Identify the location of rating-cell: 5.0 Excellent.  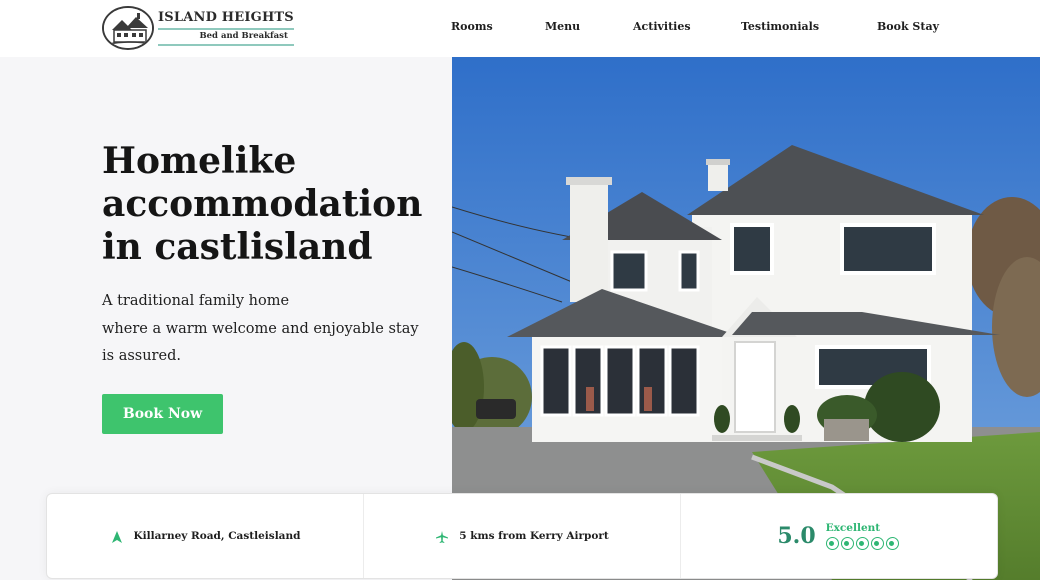
(838, 536).